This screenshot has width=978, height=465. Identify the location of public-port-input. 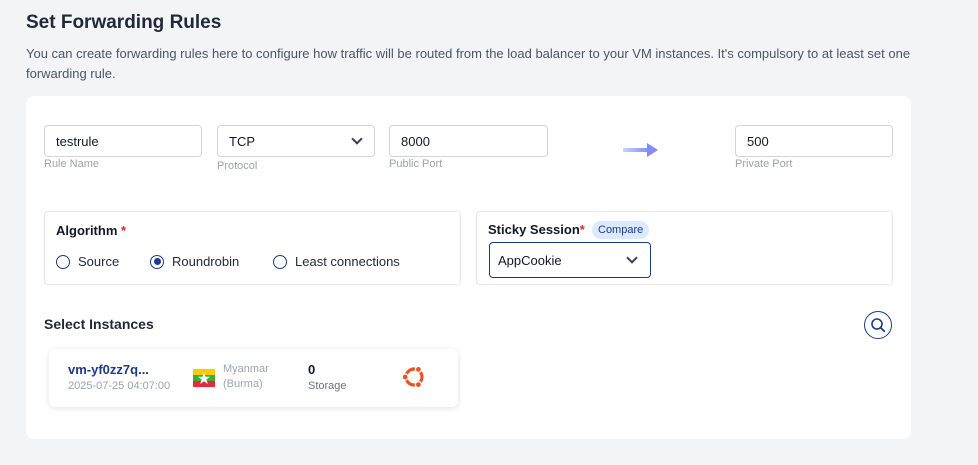
(468, 141).